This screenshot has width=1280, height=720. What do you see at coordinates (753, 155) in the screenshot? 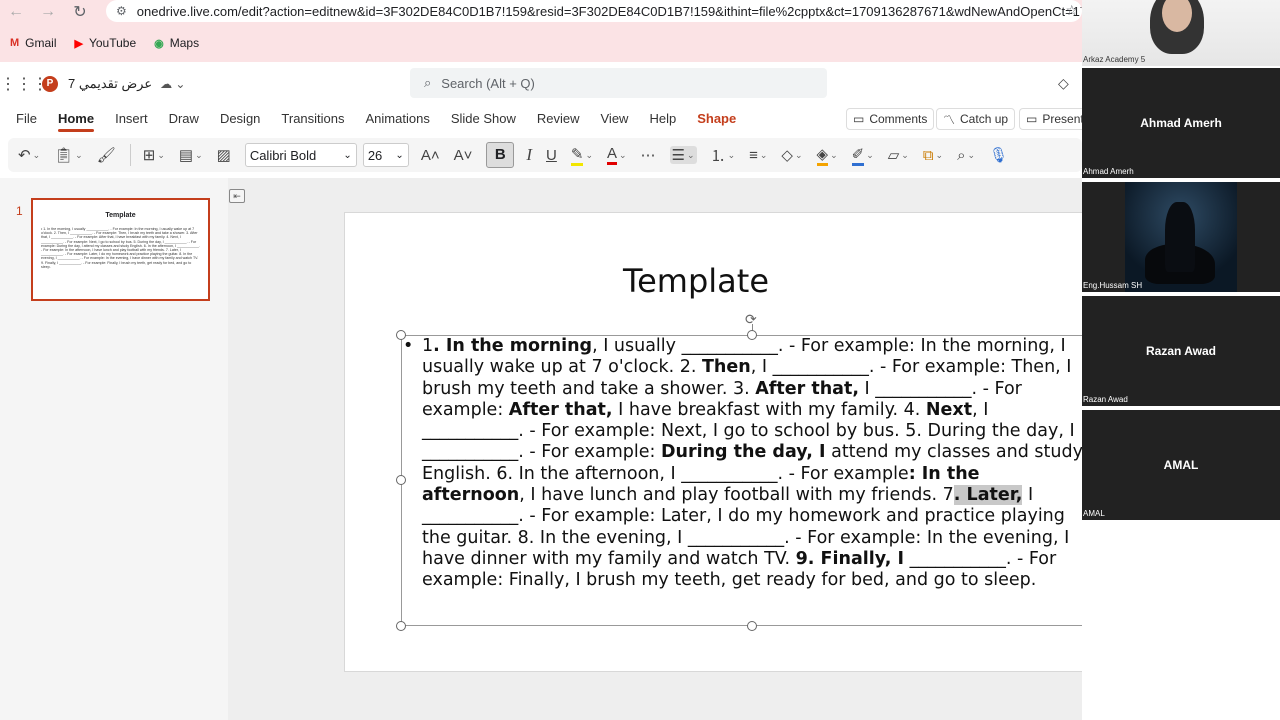
I see `align-icon: ≡` at bounding box center [753, 155].